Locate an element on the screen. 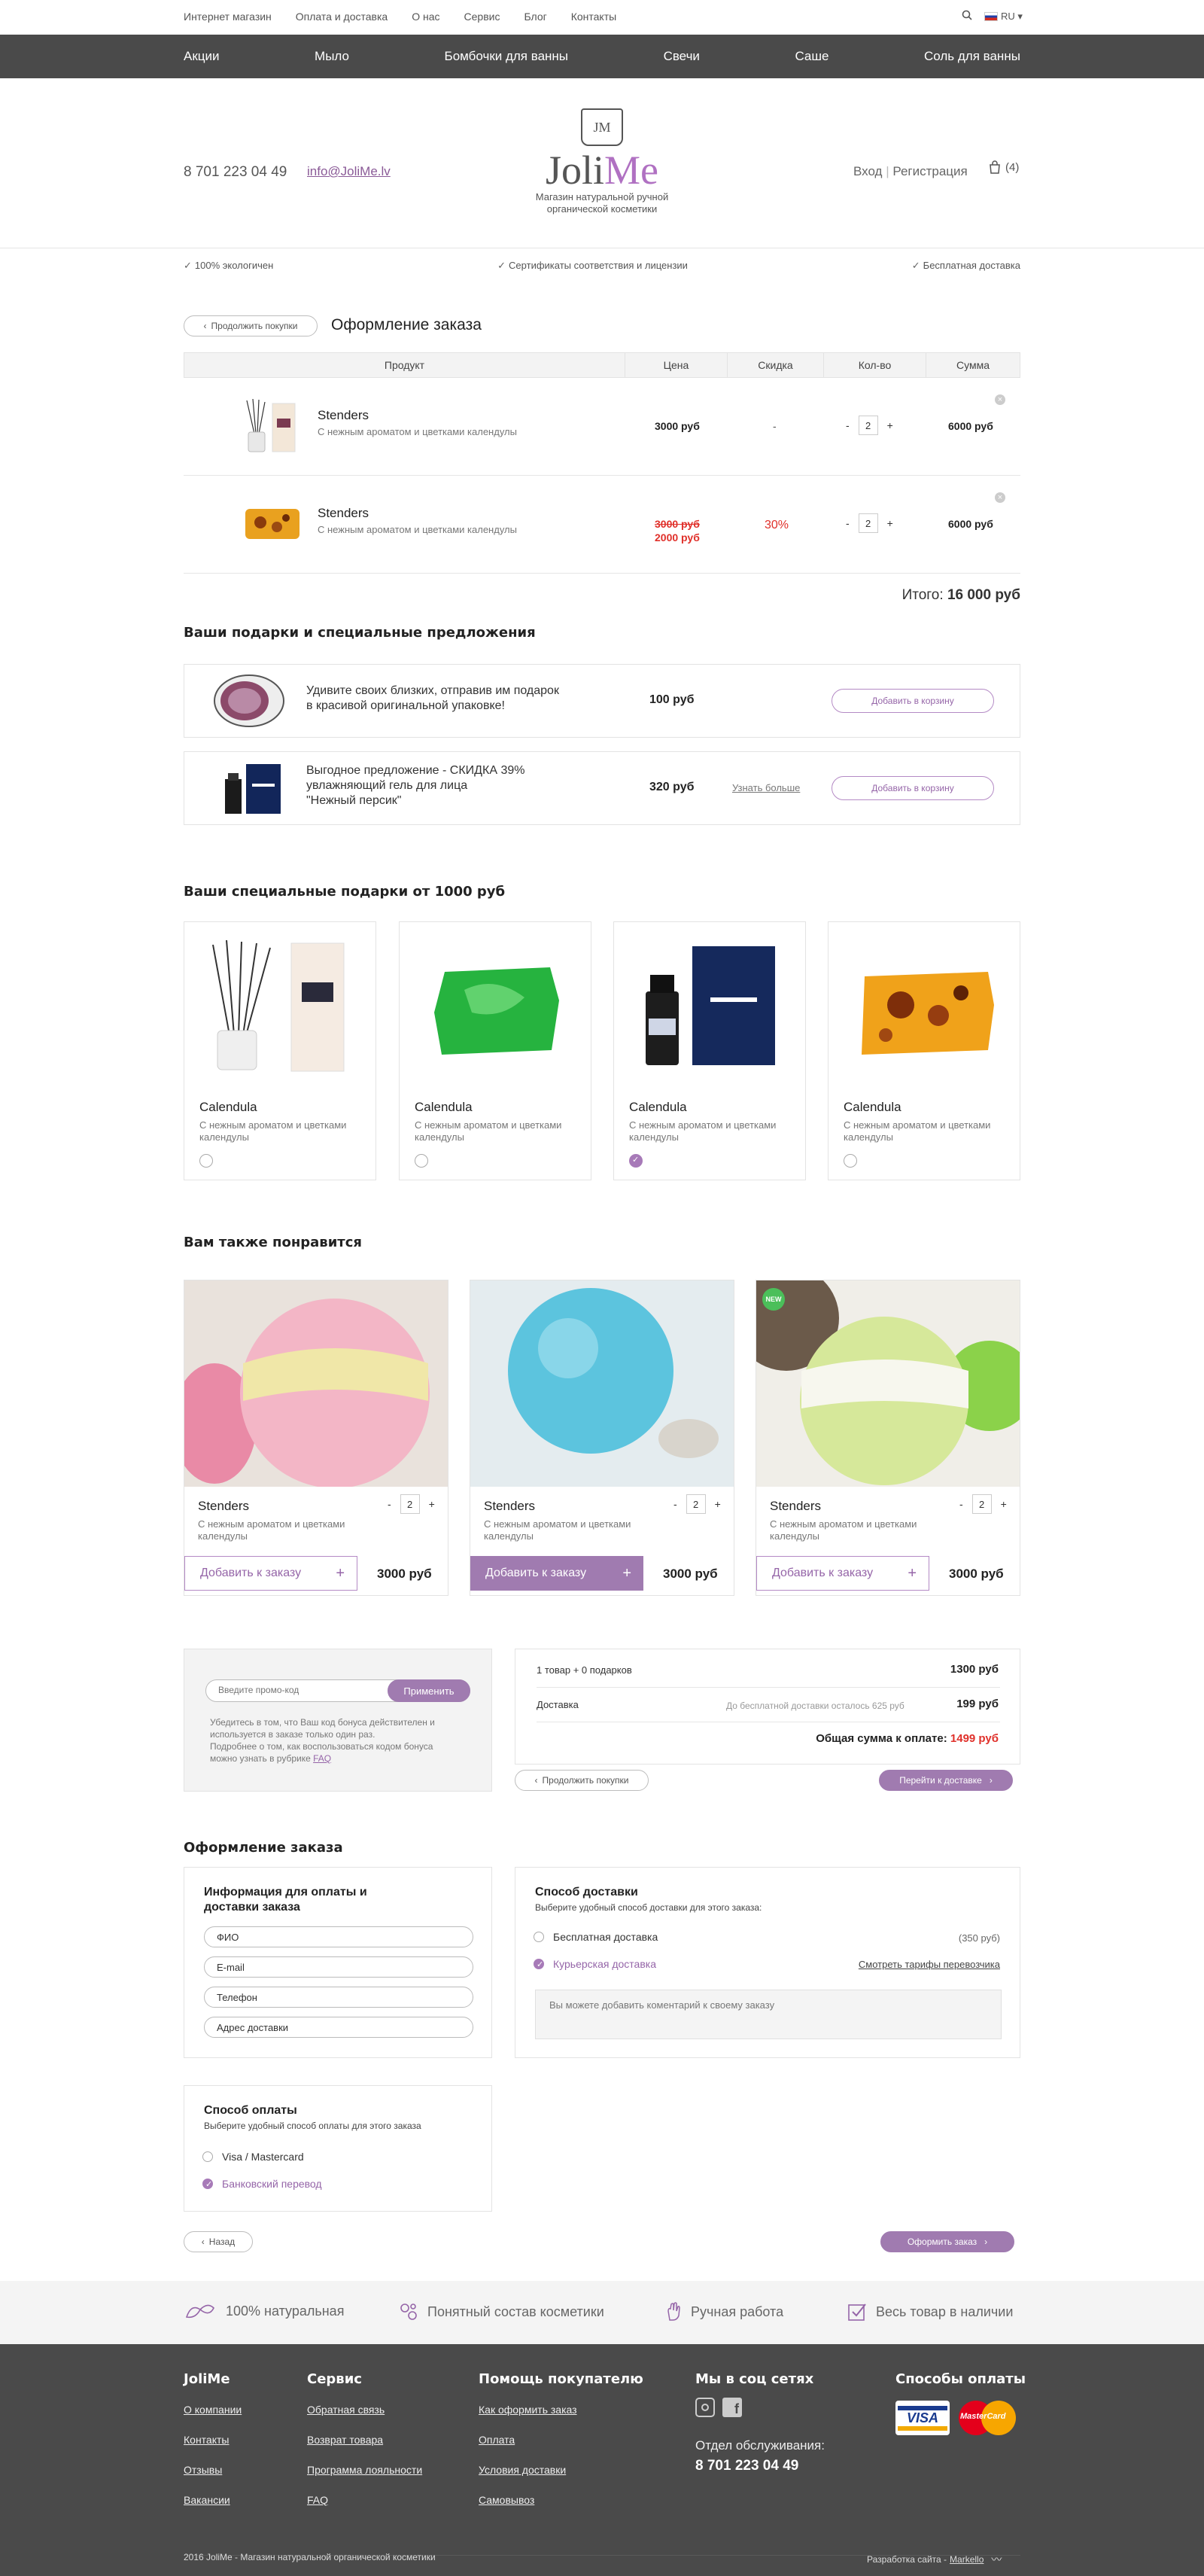 This screenshot has width=1204, height=2576. footer-link: Отзывы is located at coordinates (213, 2470).